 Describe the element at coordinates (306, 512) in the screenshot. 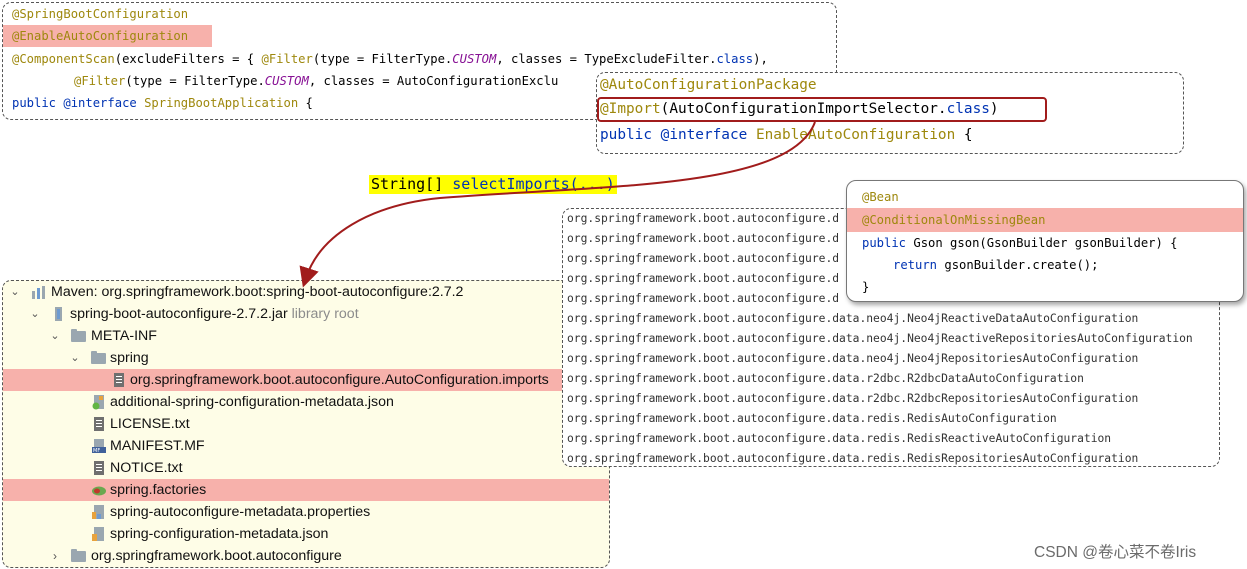

I see `tree-item-metadata-properties: spring-autoconfigure-metadata.properties` at that location.